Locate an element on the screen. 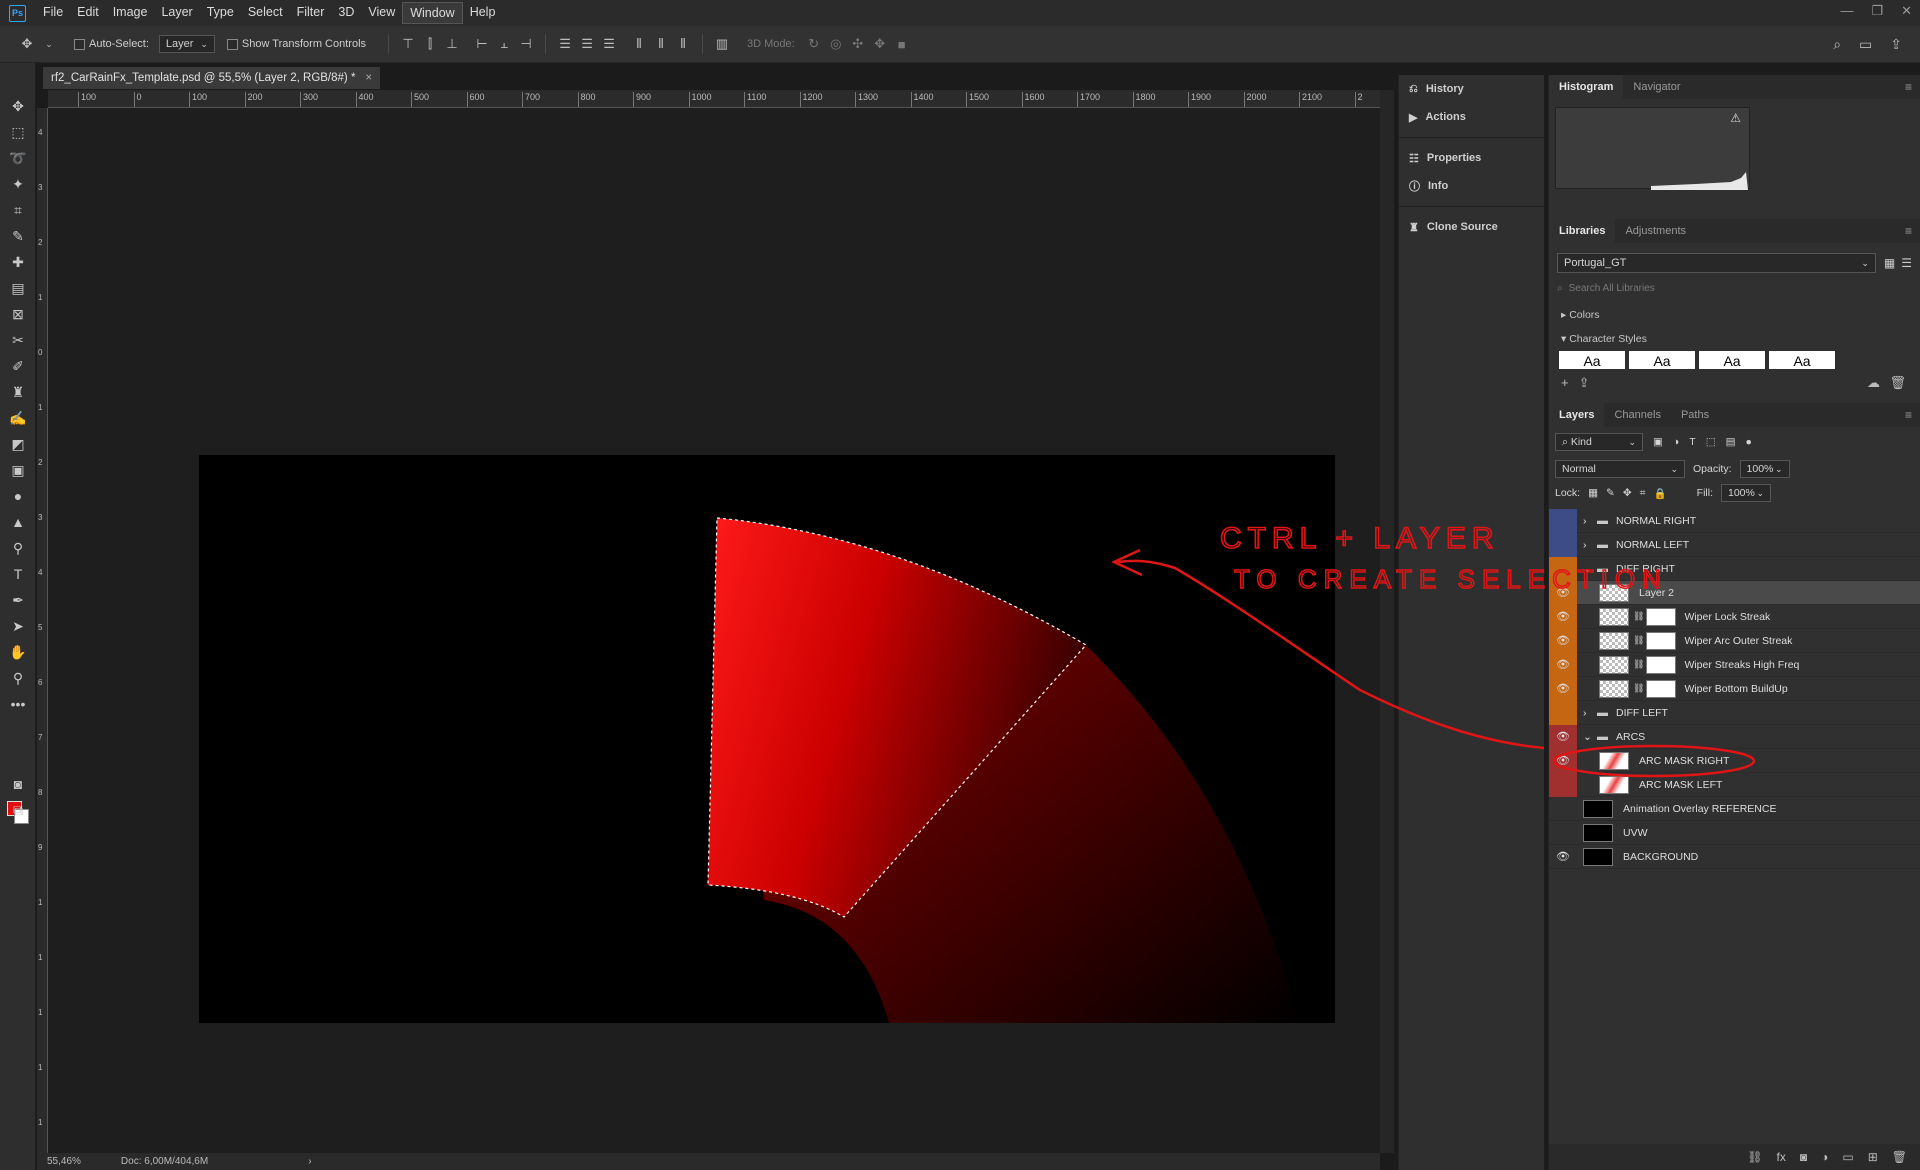 The width and height of the screenshot is (1920, 1170). patch-tool-icon: ▤ is located at coordinates (18, 288).